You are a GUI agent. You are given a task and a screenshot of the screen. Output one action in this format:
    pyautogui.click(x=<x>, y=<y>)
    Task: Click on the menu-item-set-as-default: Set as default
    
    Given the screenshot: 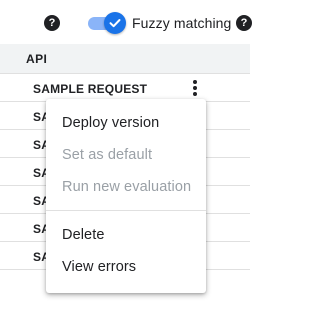 What is the action you would take?
    pyautogui.click(x=107, y=155)
    